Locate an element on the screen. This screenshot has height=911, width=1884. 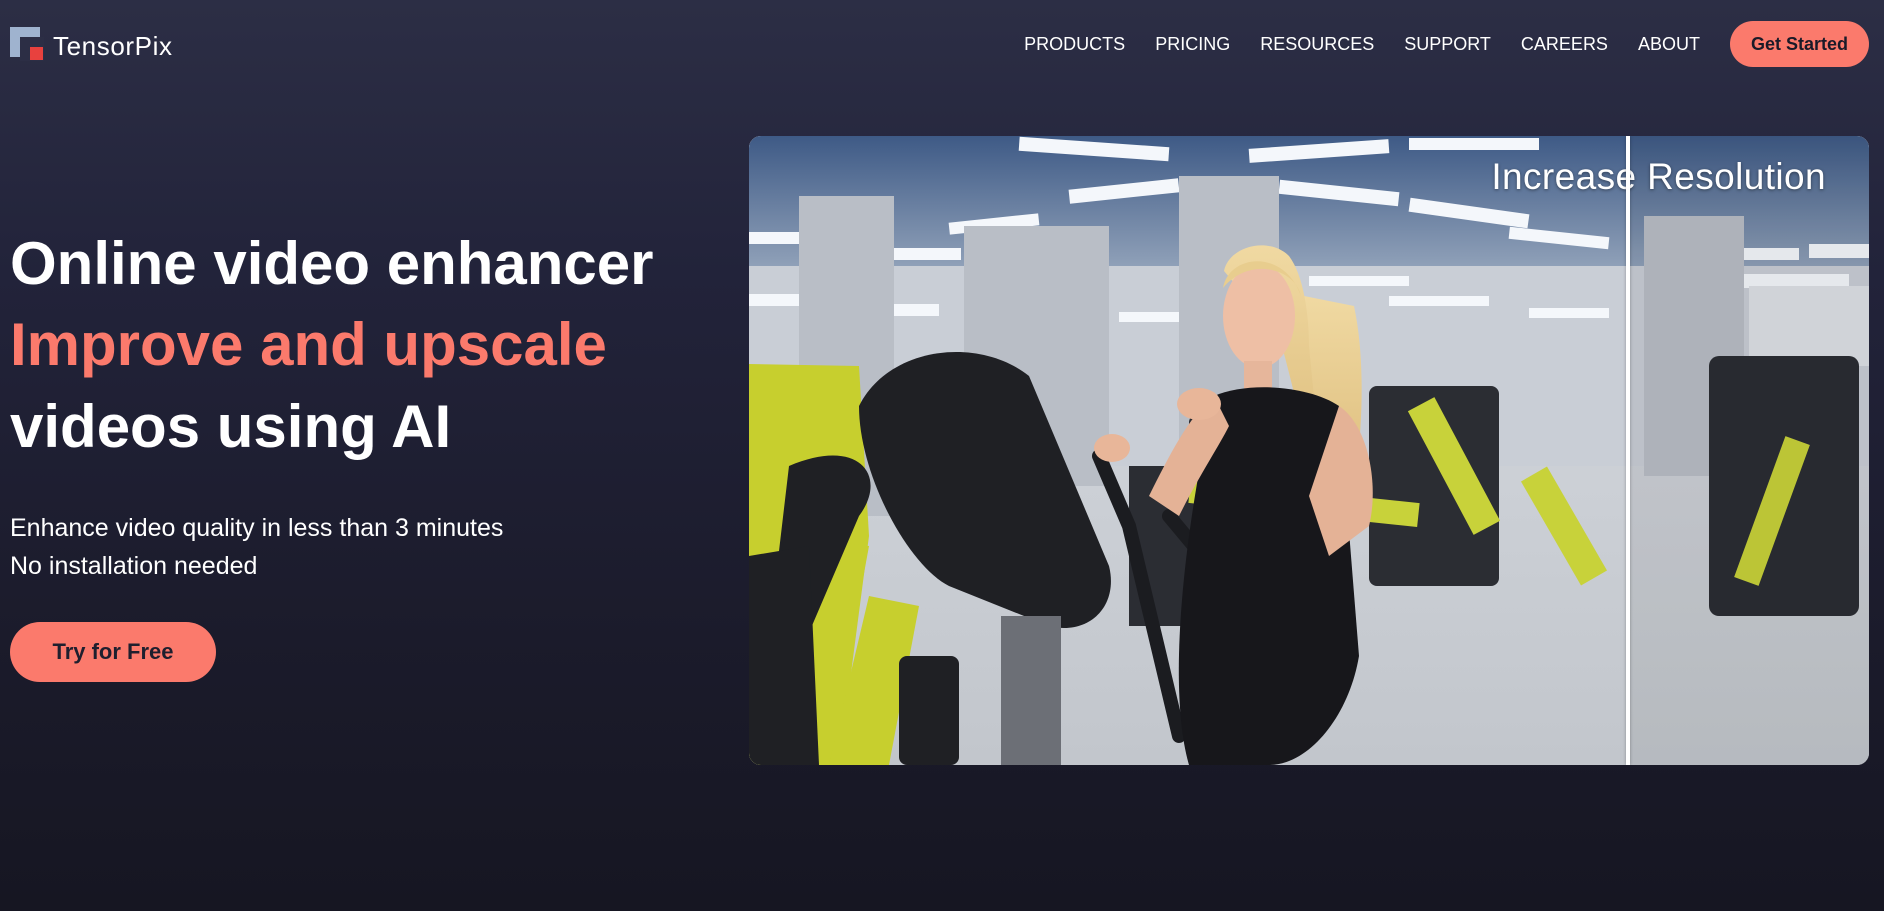
hero-title-line-2: Improve and upscale is located at coordinates (308, 344).